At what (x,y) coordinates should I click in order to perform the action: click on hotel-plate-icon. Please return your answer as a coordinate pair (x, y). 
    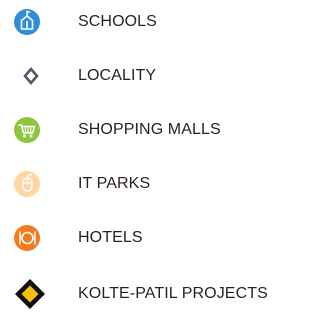
    Looking at the image, I should click on (30, 238).